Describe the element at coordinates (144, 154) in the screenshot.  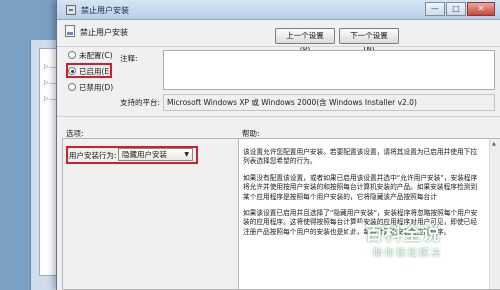
I see `dropdown-value: 隐藏用户安装` at that location.